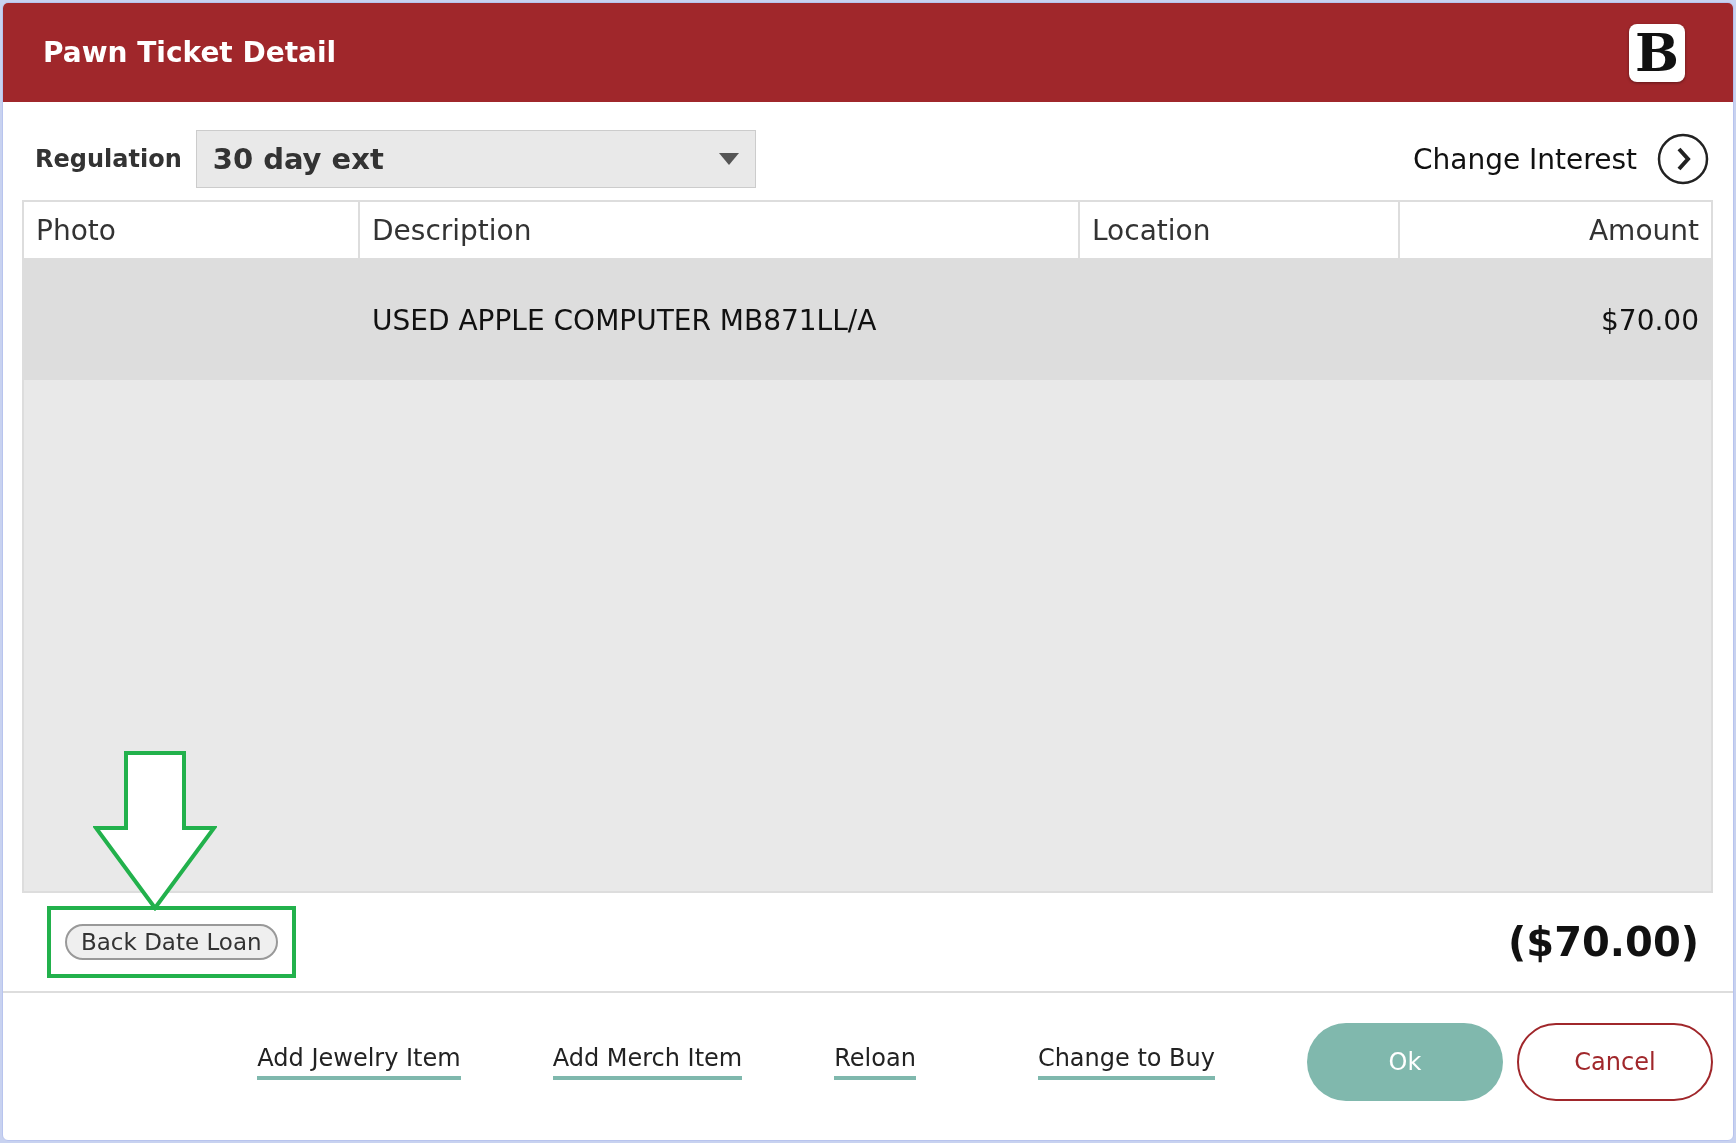 This screenshot has width=1736, height=1143. Describe the element at coordinates (1643, 230) in the screenshot. I see `column-header: Amount` at that location.